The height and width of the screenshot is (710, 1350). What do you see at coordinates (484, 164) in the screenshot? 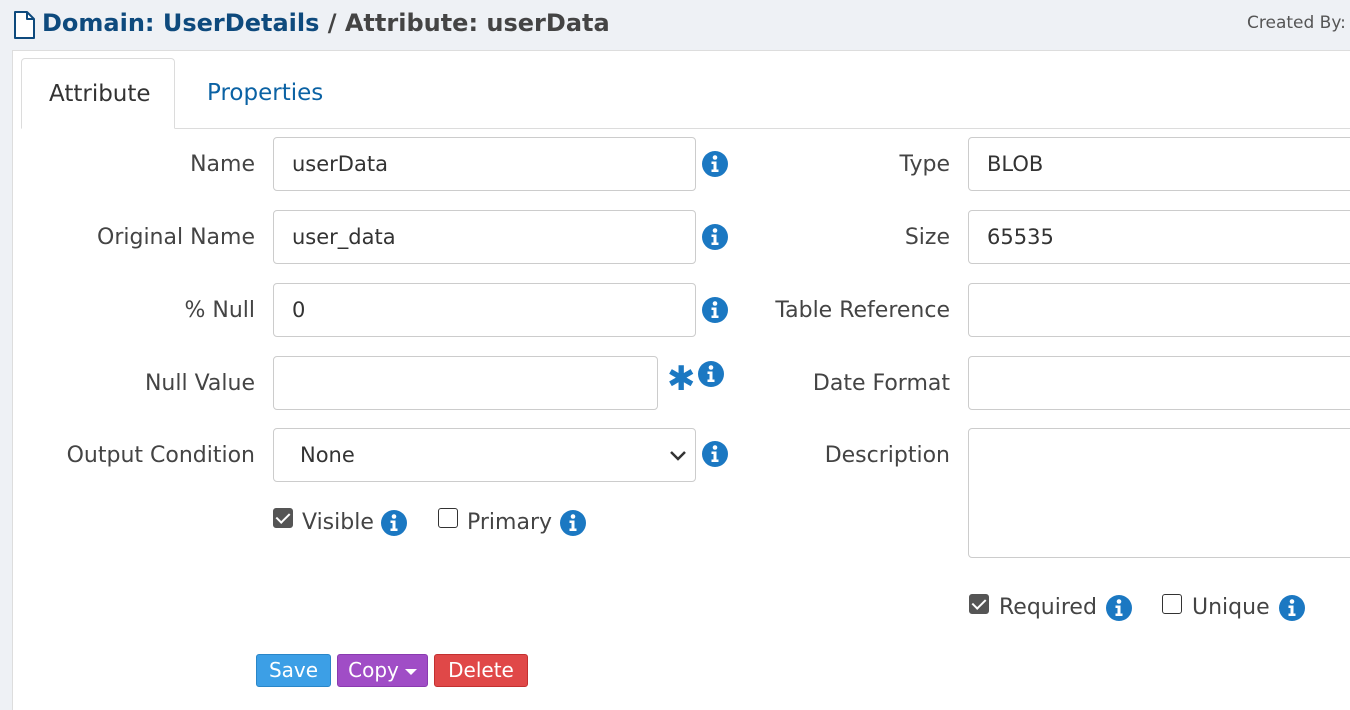
I see `name-input: userData` at bounding box center [484, 164].